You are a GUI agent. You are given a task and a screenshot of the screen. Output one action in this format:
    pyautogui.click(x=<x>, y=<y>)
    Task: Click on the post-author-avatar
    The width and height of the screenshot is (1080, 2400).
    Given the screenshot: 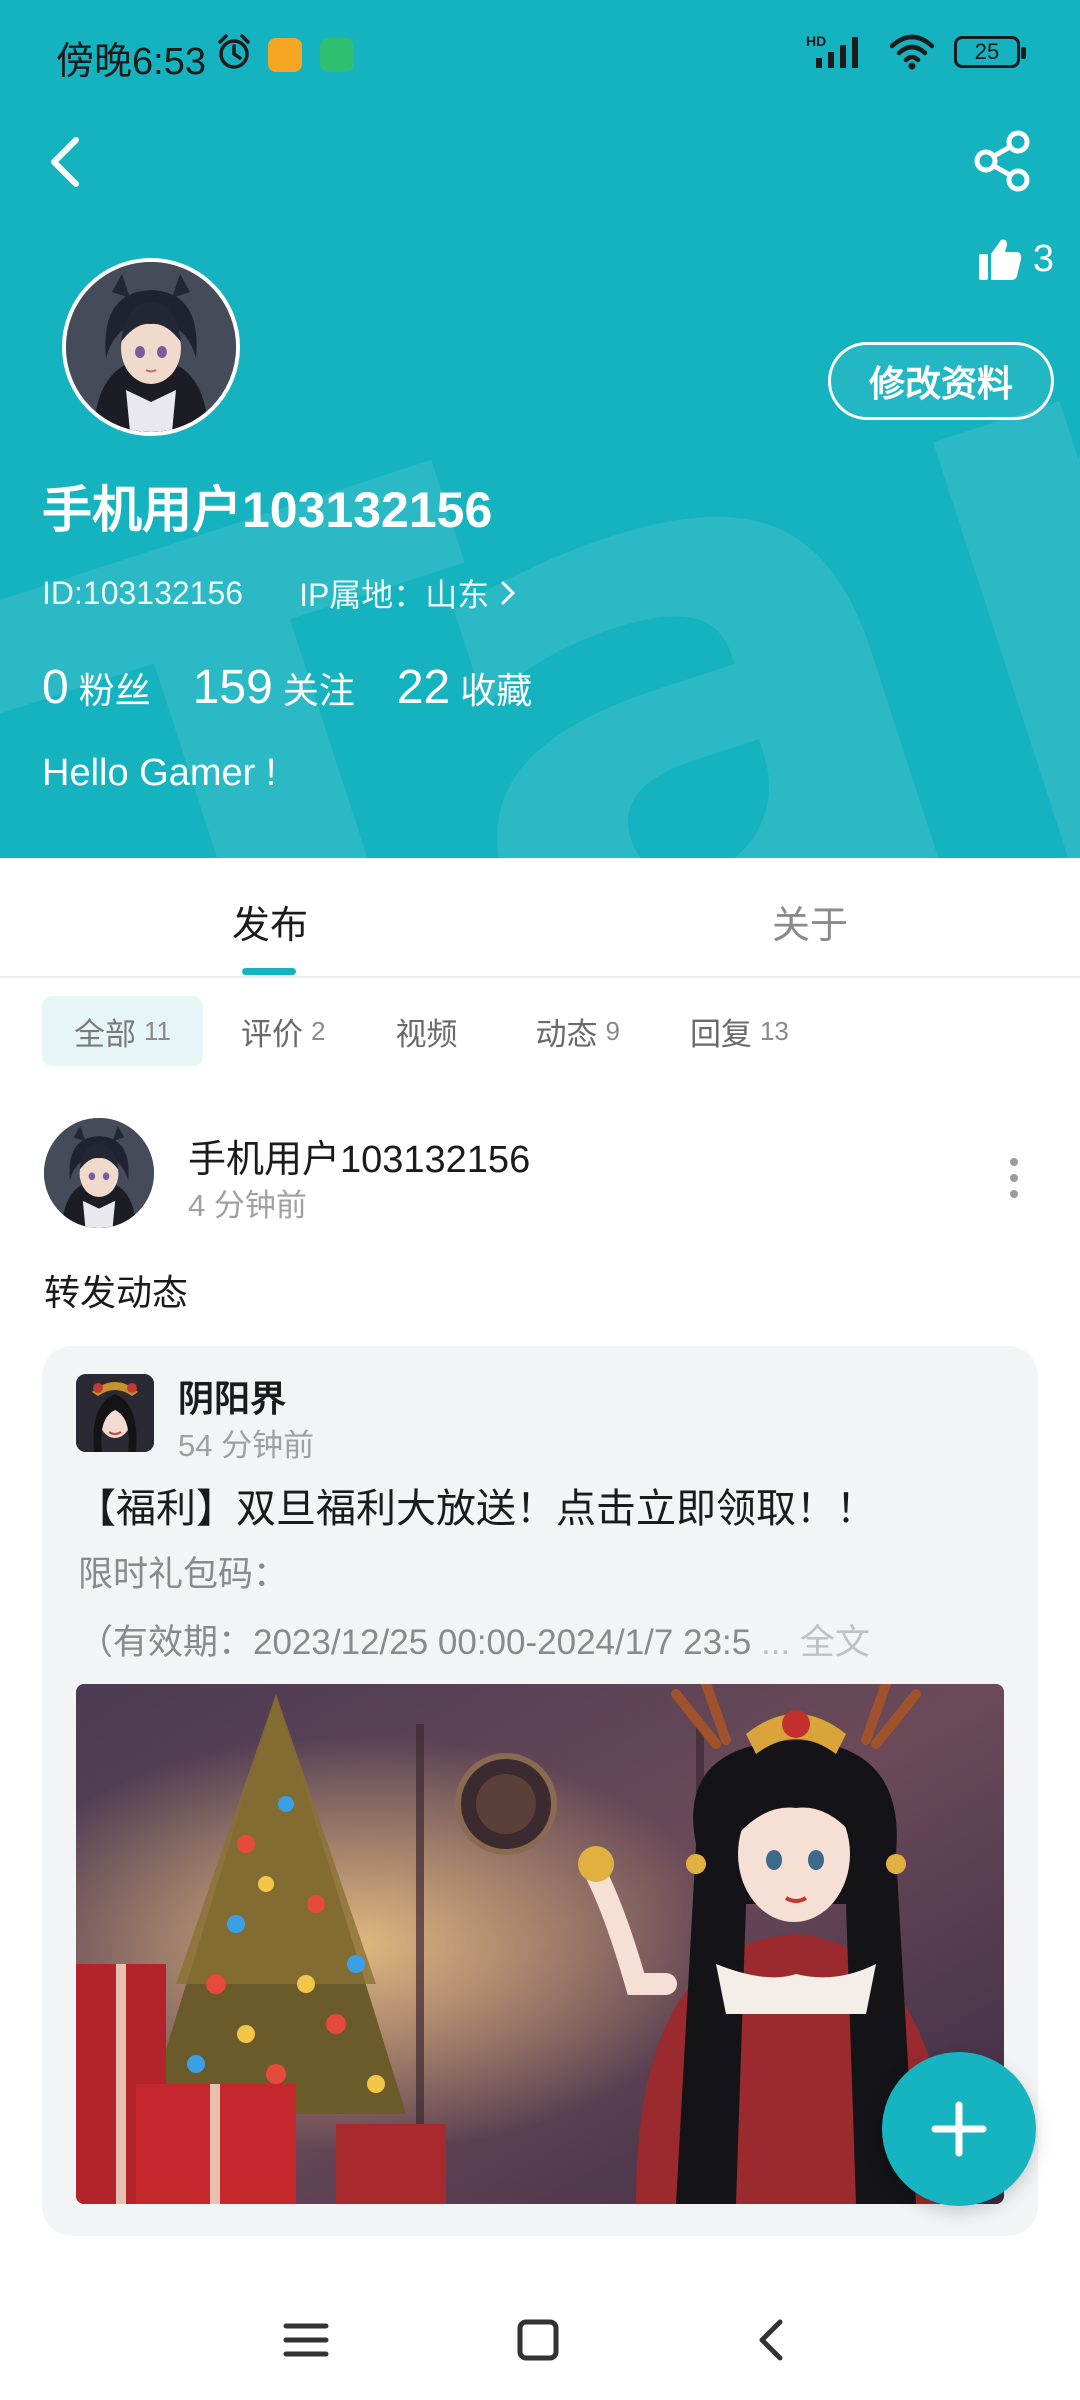 What is the action you would take?
    pyautogui.click(x=99, y=1173)
    